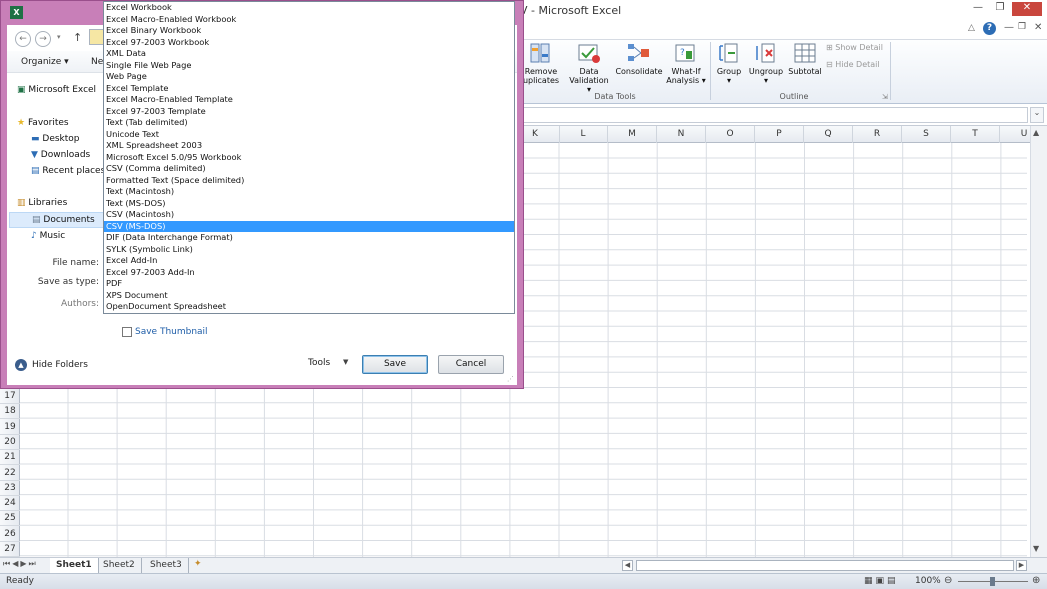 Image resolution: width=1047 pixels, height=589 pixels. Describe the element at coordinates (10, 488) in the screenshot. I see `row-header: 23` at that location.